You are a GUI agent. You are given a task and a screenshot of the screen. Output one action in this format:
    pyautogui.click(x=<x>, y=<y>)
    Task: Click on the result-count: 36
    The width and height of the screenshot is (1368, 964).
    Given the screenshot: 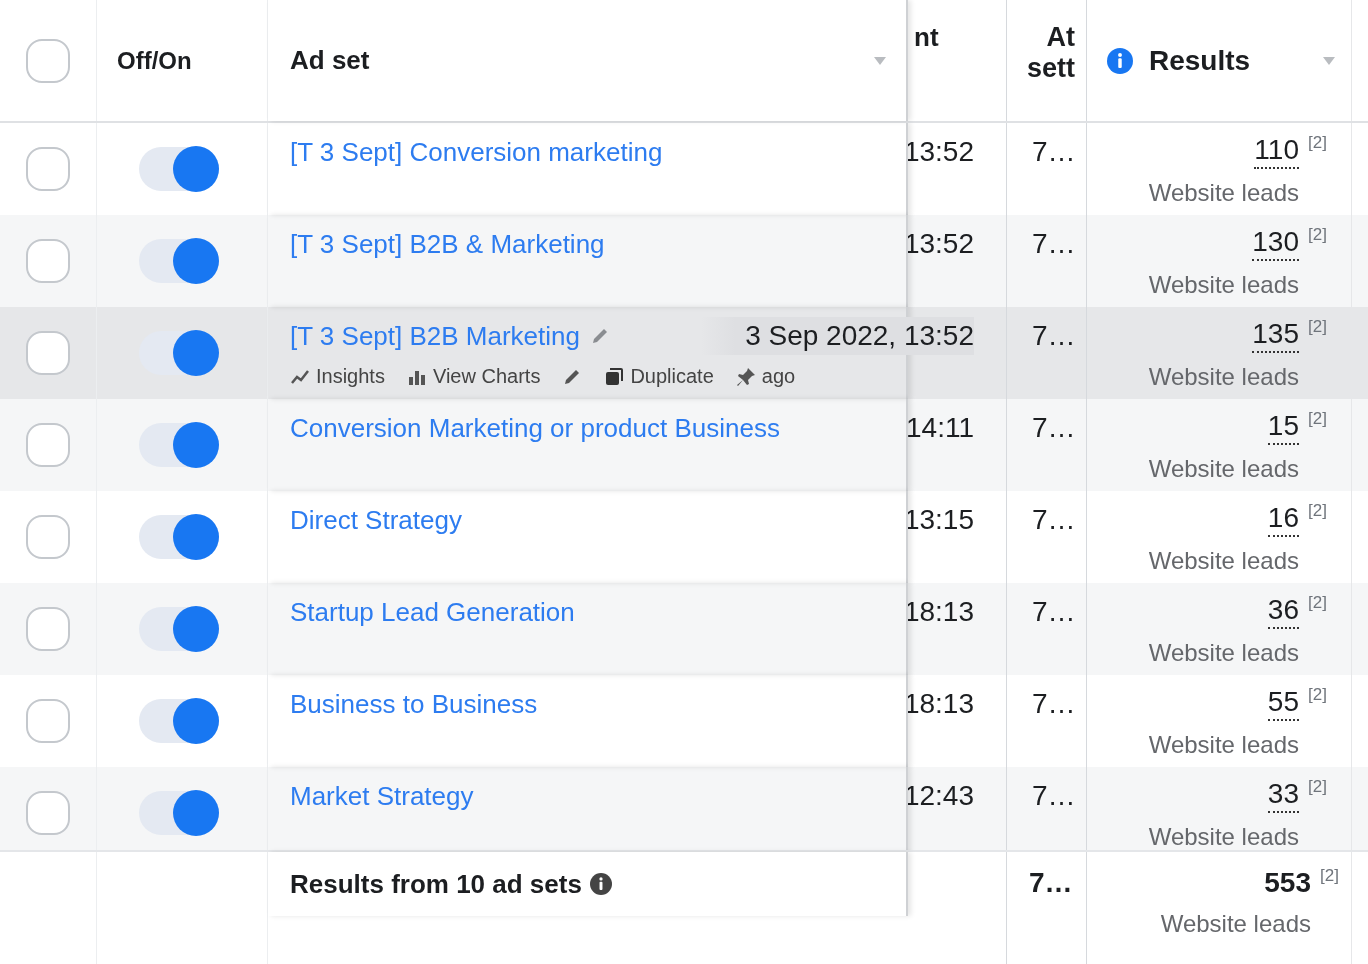 What is the action you would take?
    pyautogui.click(x=1283, y=611)
    